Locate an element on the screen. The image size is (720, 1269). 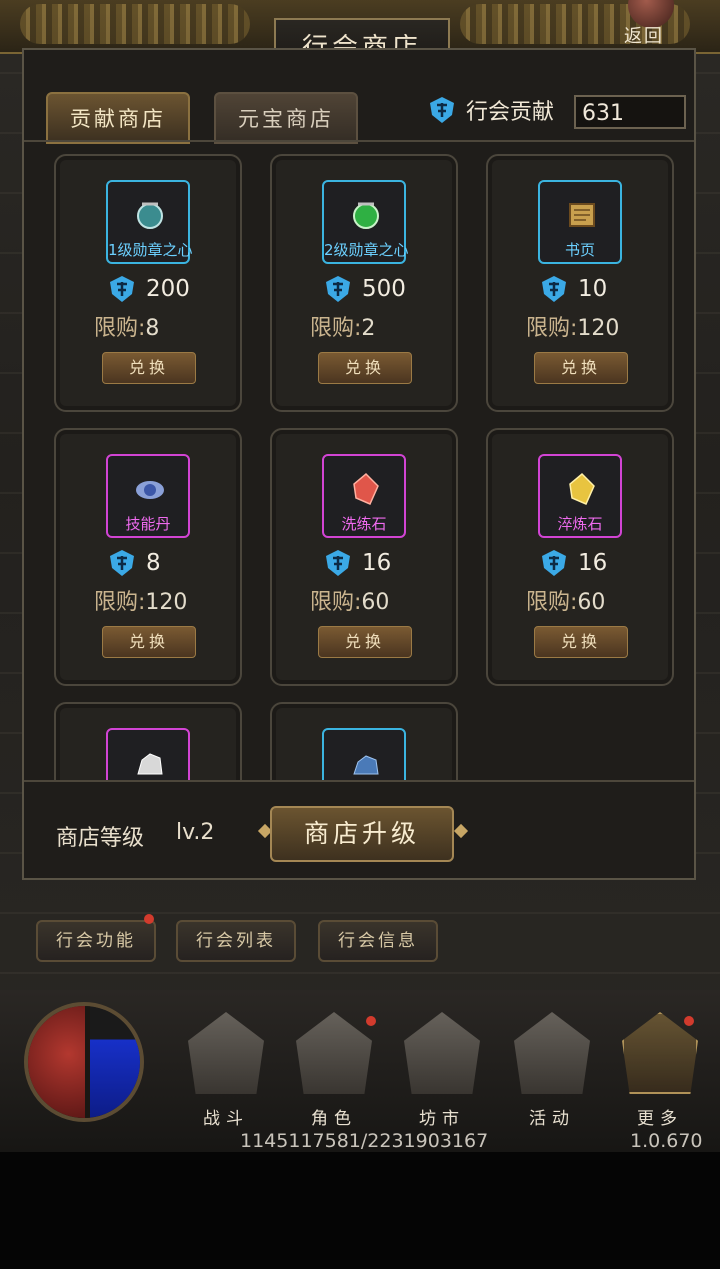
refining-stone-icon is located at coordinates (366, 488).